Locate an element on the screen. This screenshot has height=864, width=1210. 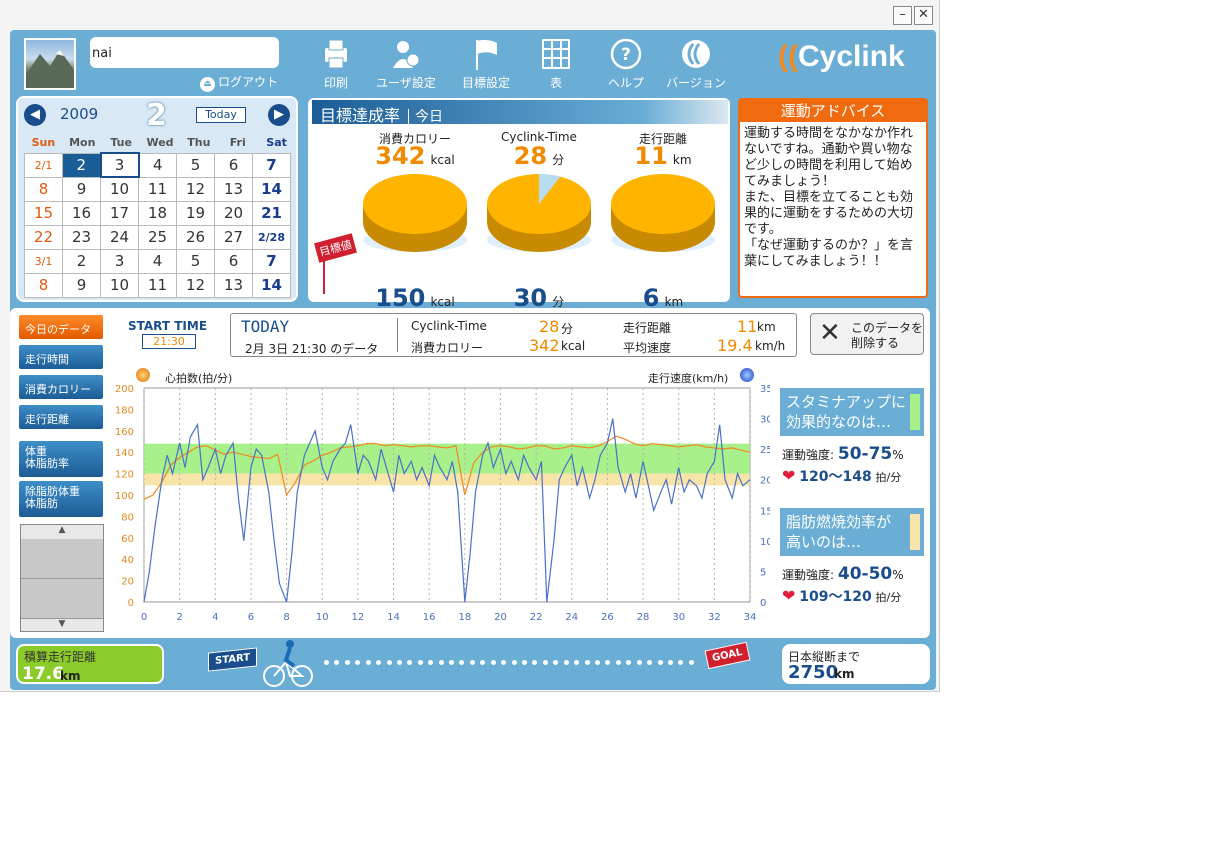
menu2-item-1: 除脂肪体重 体脂肪 is located at coordinates (61, 499).